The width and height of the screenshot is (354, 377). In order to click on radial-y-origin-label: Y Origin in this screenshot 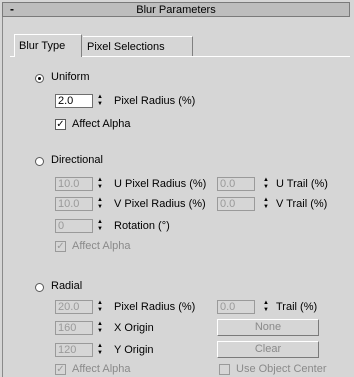, I will do `click(134, 350)`.